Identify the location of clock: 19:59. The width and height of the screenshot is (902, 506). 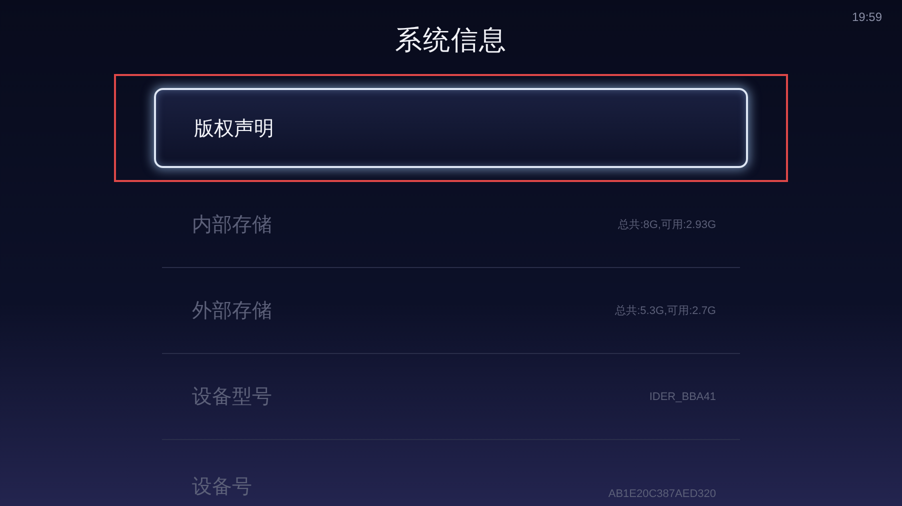
(867, 17).